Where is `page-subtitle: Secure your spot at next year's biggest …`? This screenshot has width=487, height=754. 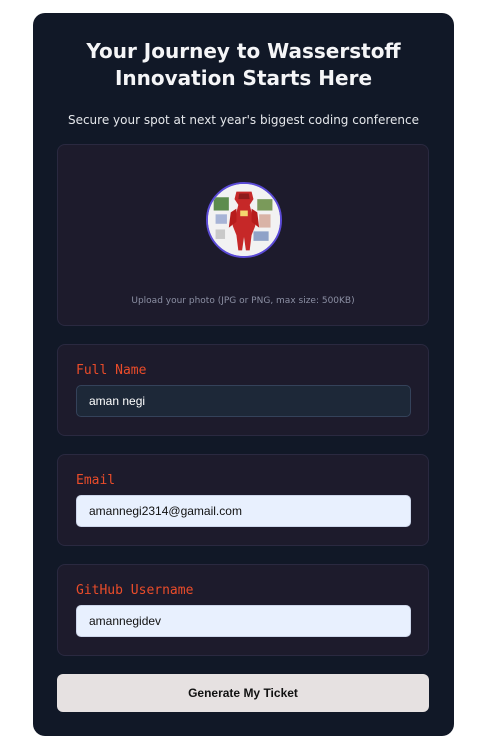
page-subtitle: Secure your spot at next year's biggest … is located at coordinates (243, 120).